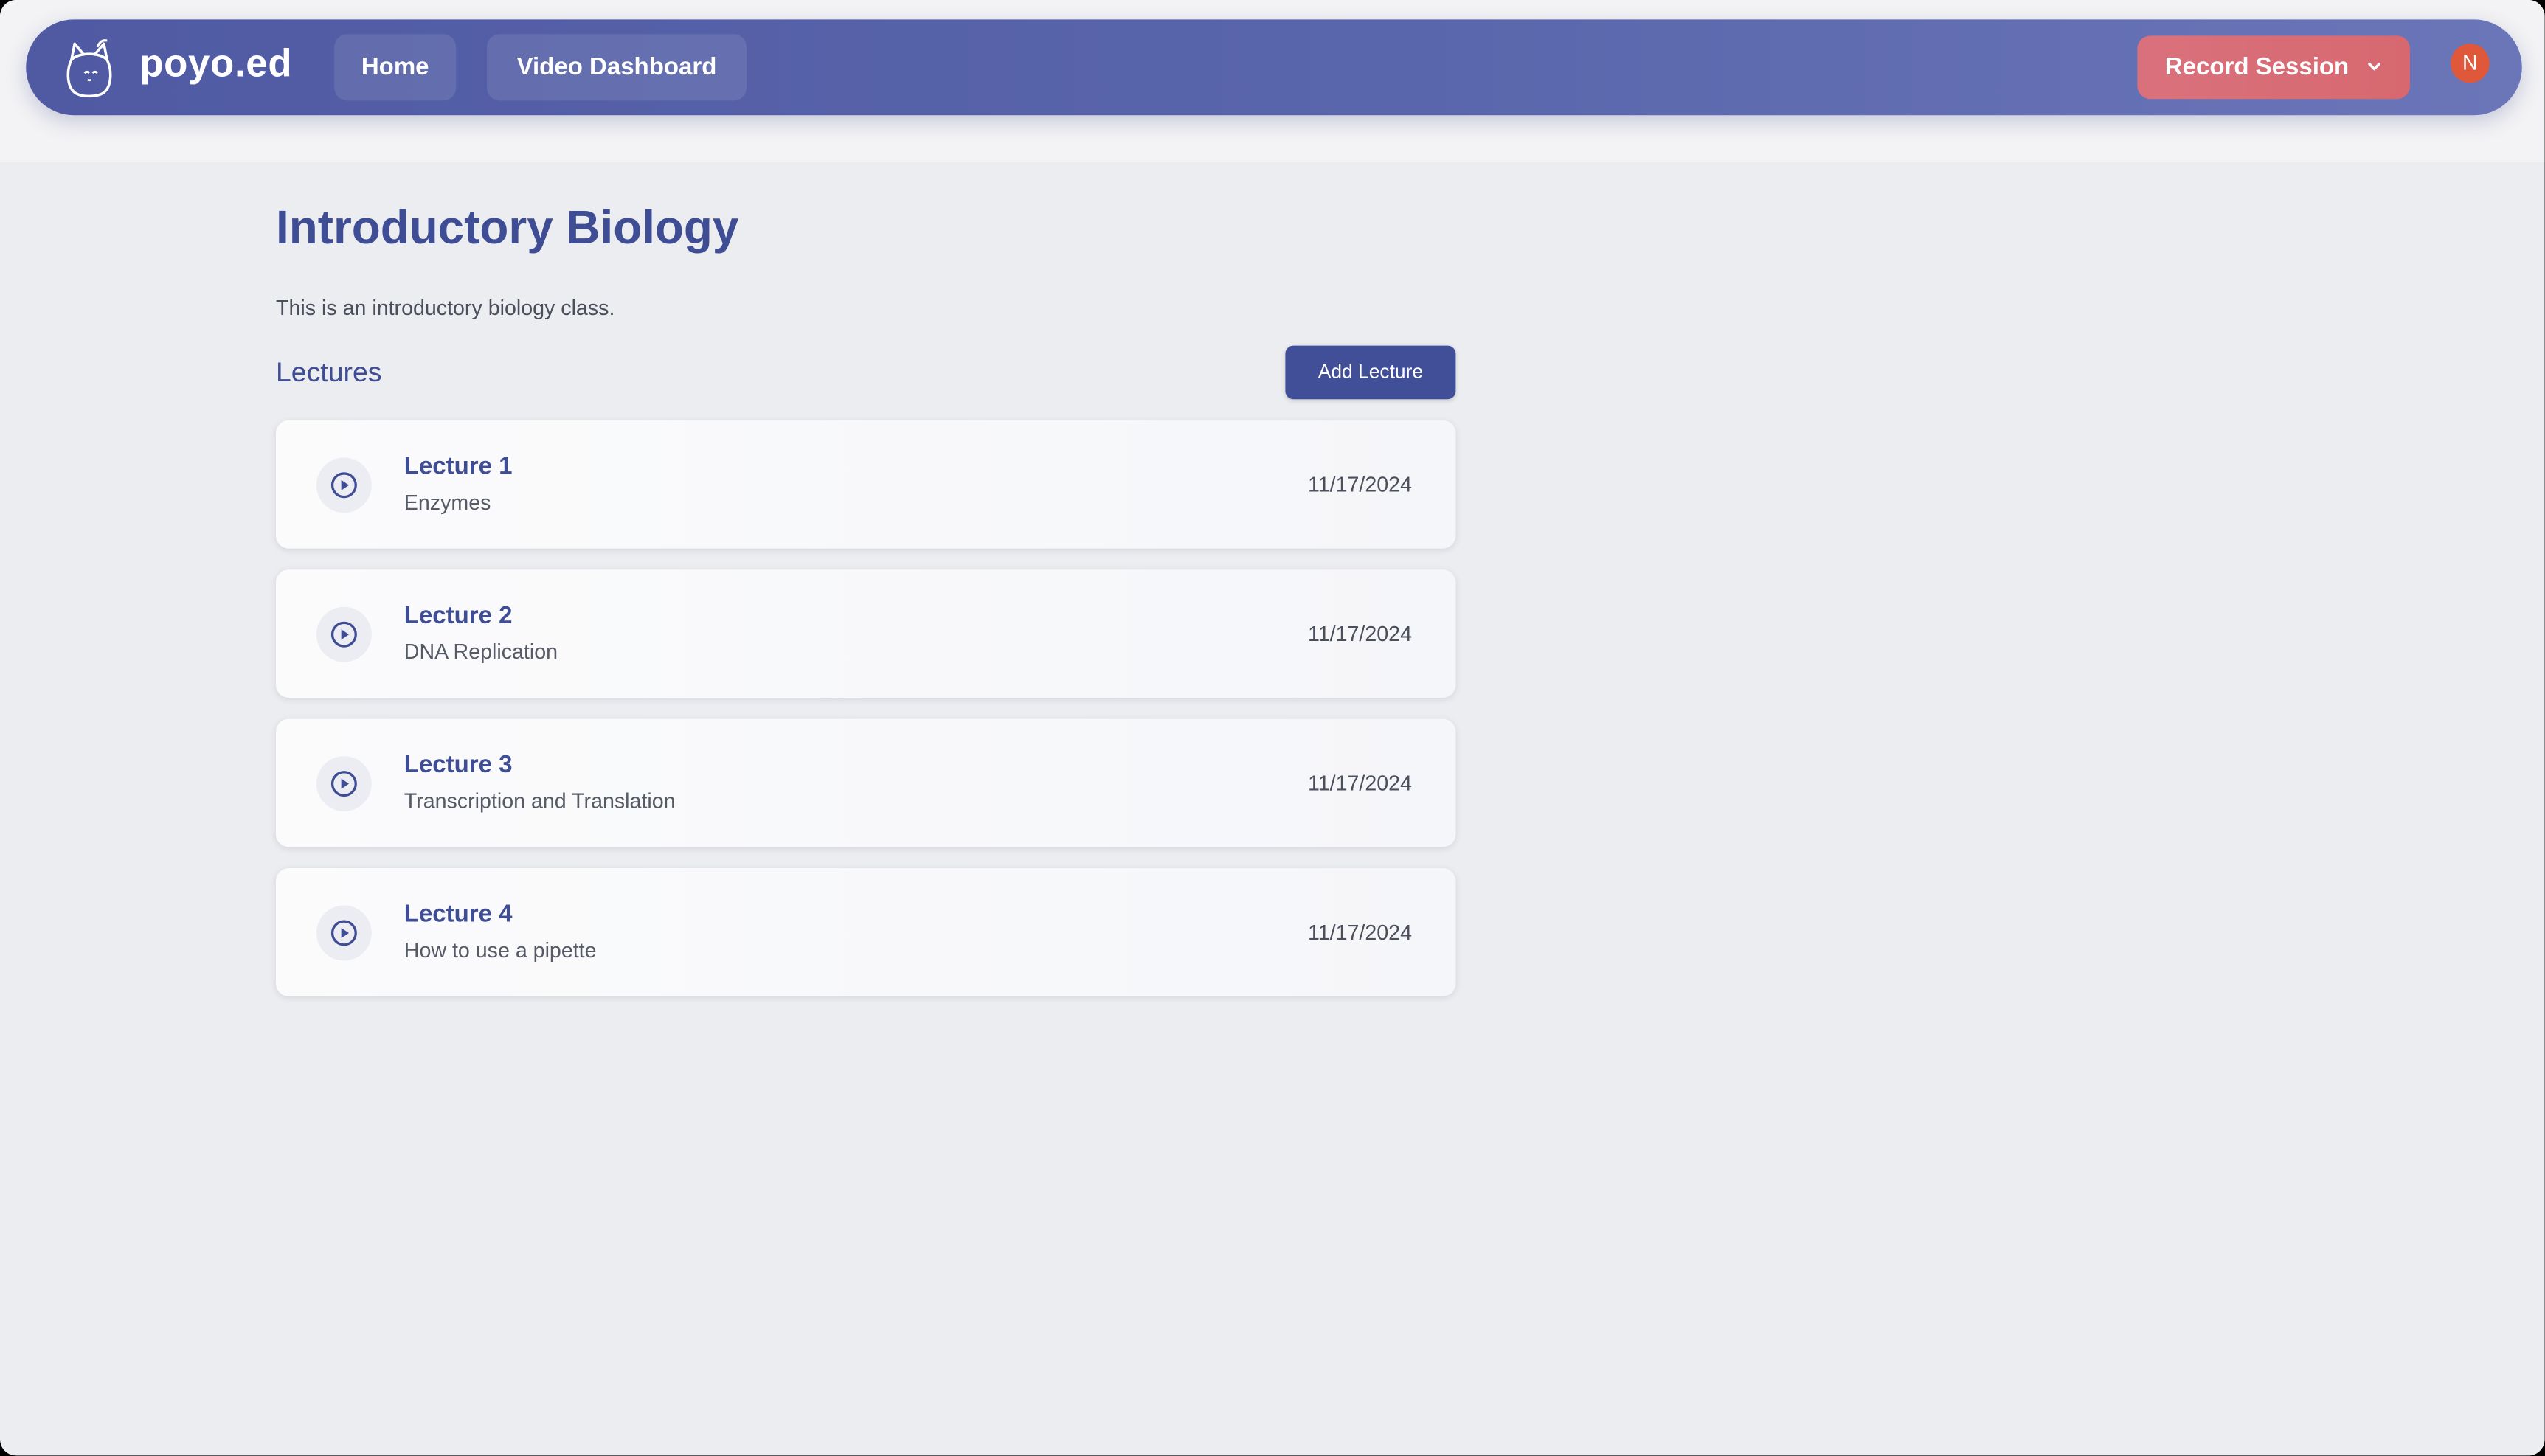 The image size is (2545, 1456). Describe the element at coordinates (458, 616) in the screenshot. I see `lecture-title: Lecture 2` at that location.